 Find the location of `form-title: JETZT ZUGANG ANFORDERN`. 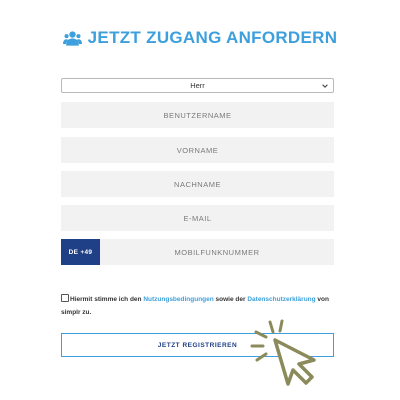

form-title: JETZT ZUGANG ANFORDERN is located at coordinates (200, 38).